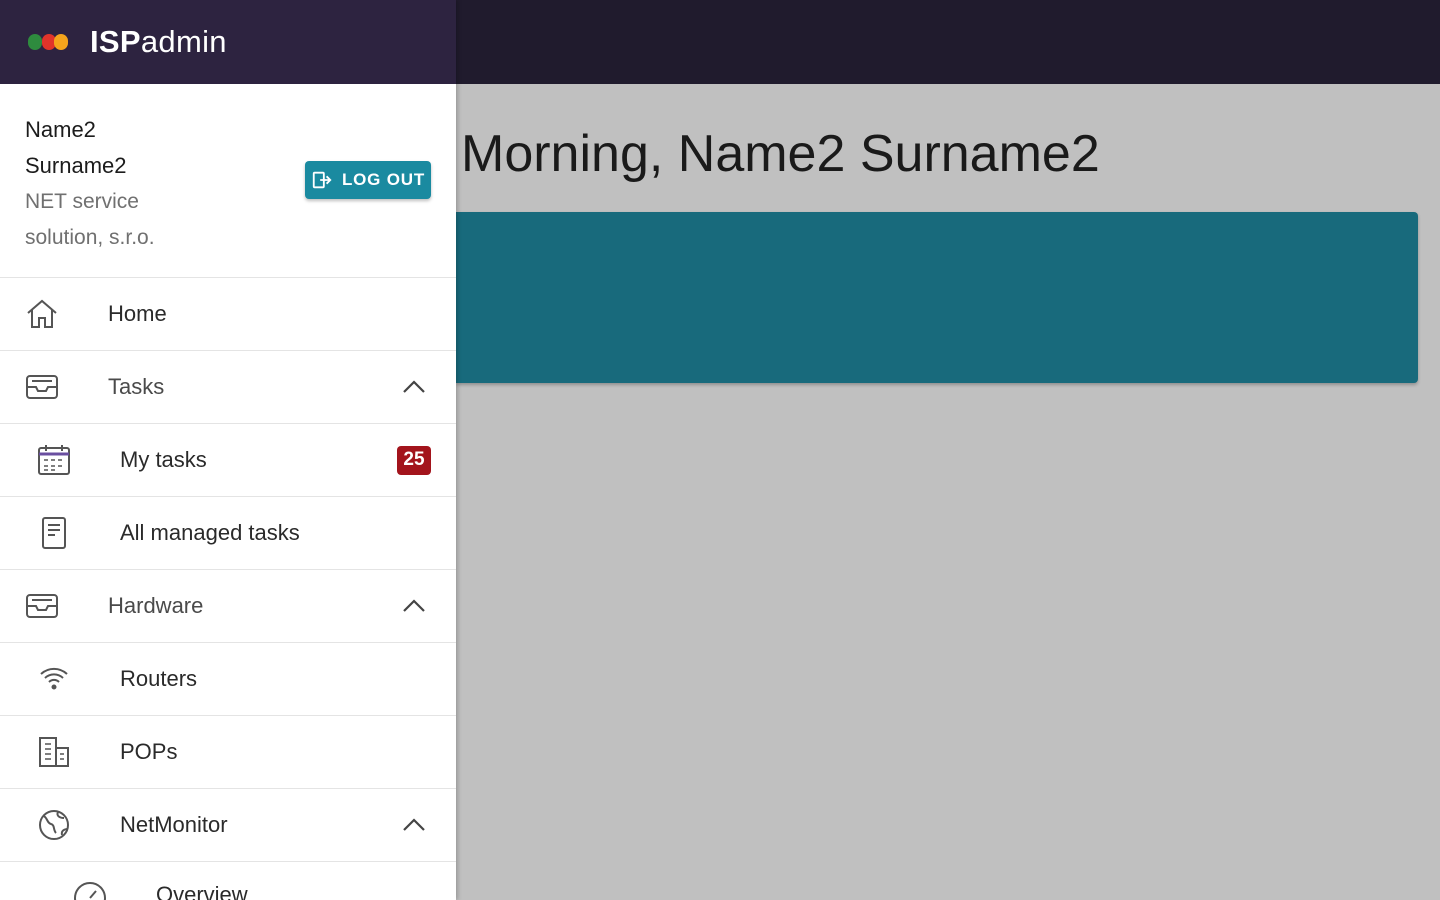 Image resolution: width=1440 pixels, height=900 pixels. Describe the element at coordinates (228, 42) in the screenshot. I see `drawer-header: ISPadmin` at that location.